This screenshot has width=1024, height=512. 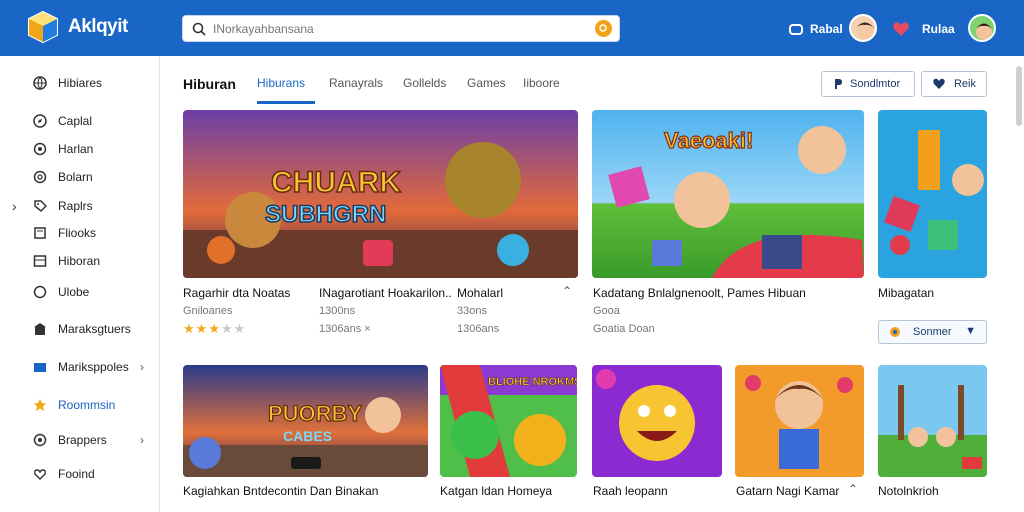 I want to click on sidebar-item-fooind: Fooind, so click(x=80, y=474).